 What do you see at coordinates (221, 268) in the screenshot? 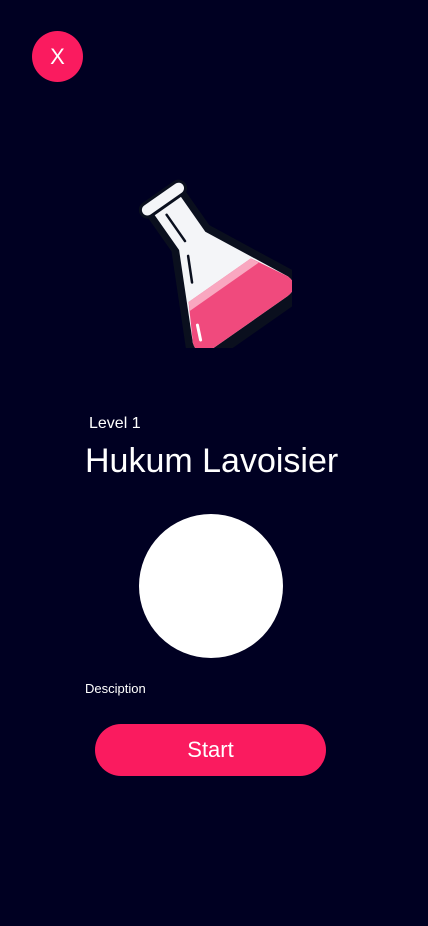
I see `flask-icon` at bounding box center [221, 268].